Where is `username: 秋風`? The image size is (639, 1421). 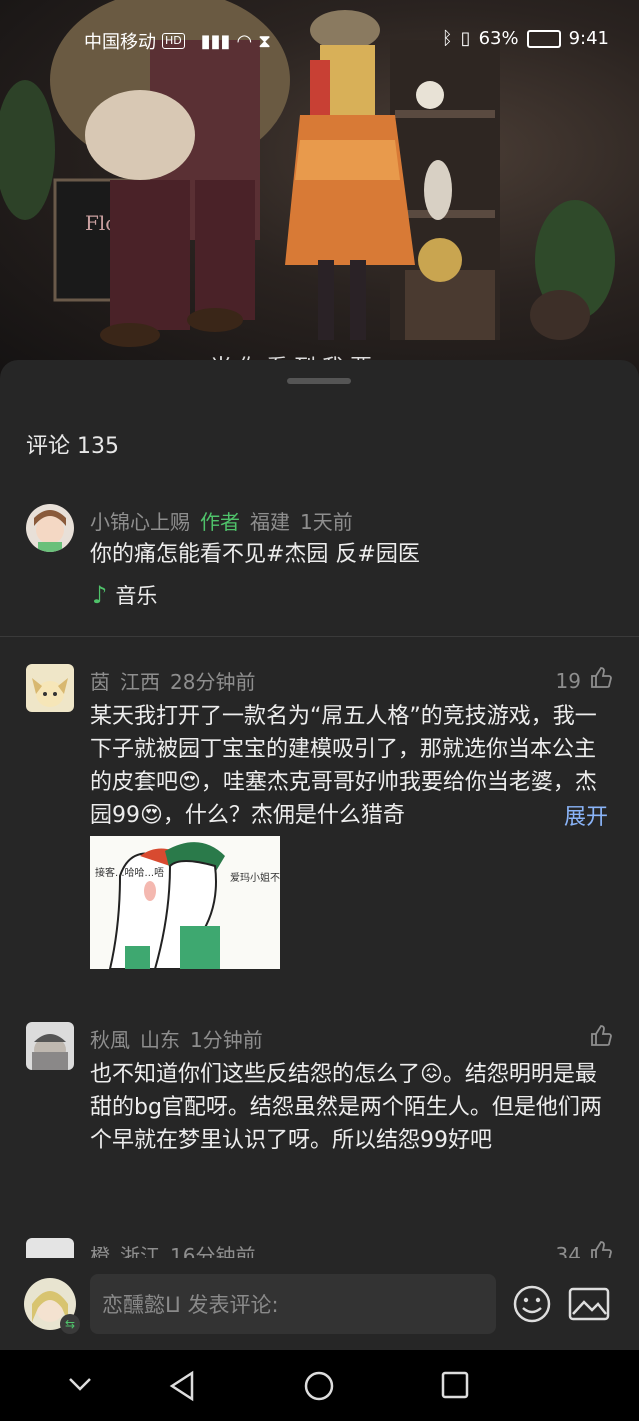
username: 秋風 is located at coordinates (110, 1040).